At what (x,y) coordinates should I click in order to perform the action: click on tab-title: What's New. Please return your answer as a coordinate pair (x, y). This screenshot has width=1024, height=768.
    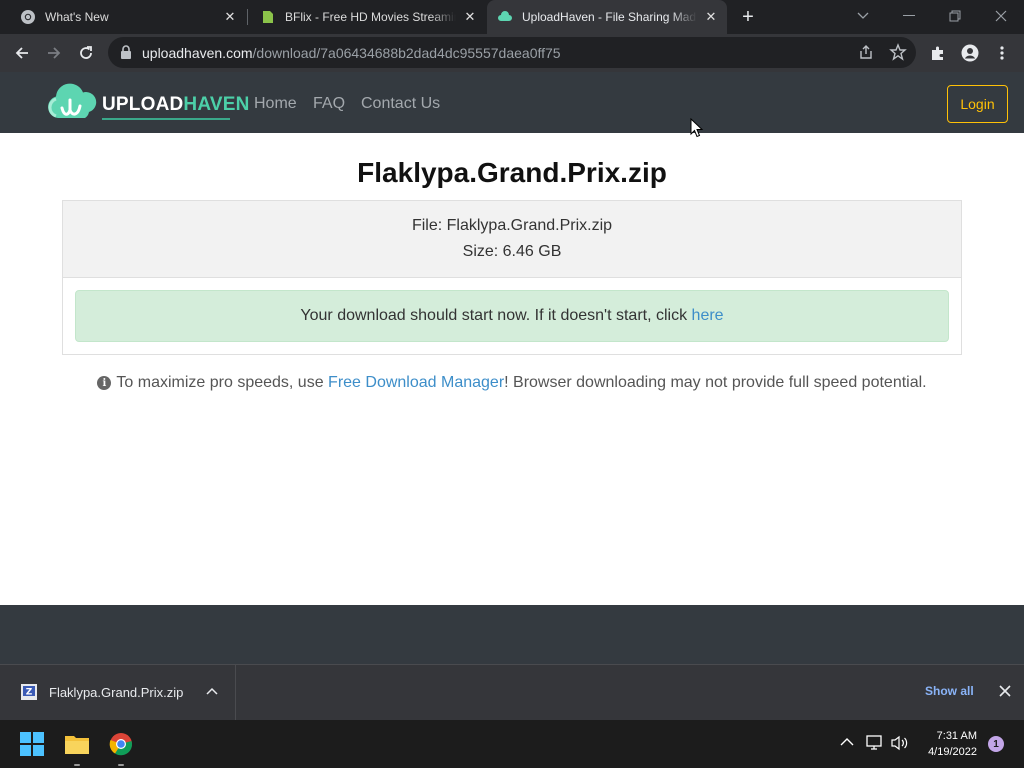
    Looking at the image, I should click on (77, 17).